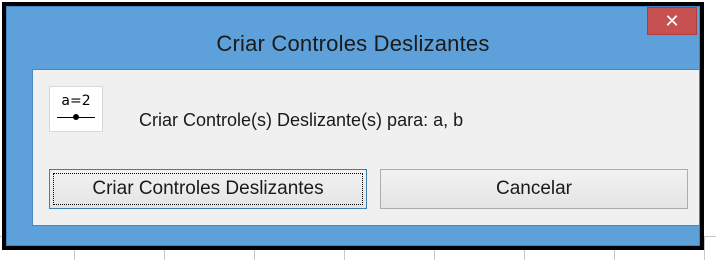 The height and width of the screenshot is (260, 716). I want to click on slider-icon-label: a=2, so click(76, 101).